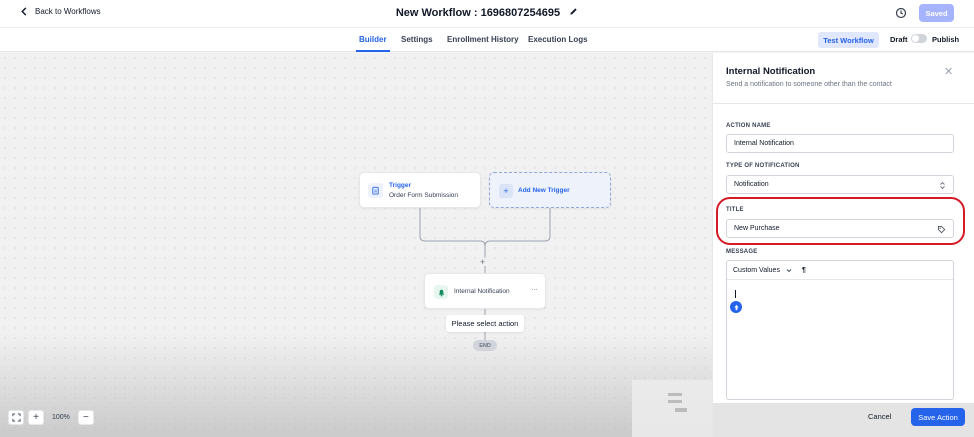  Describe the element at coordinates (763, 166) in the screenshot. I see `type-of-notification-label: TYPE OF NOTIFICATION` at that location.